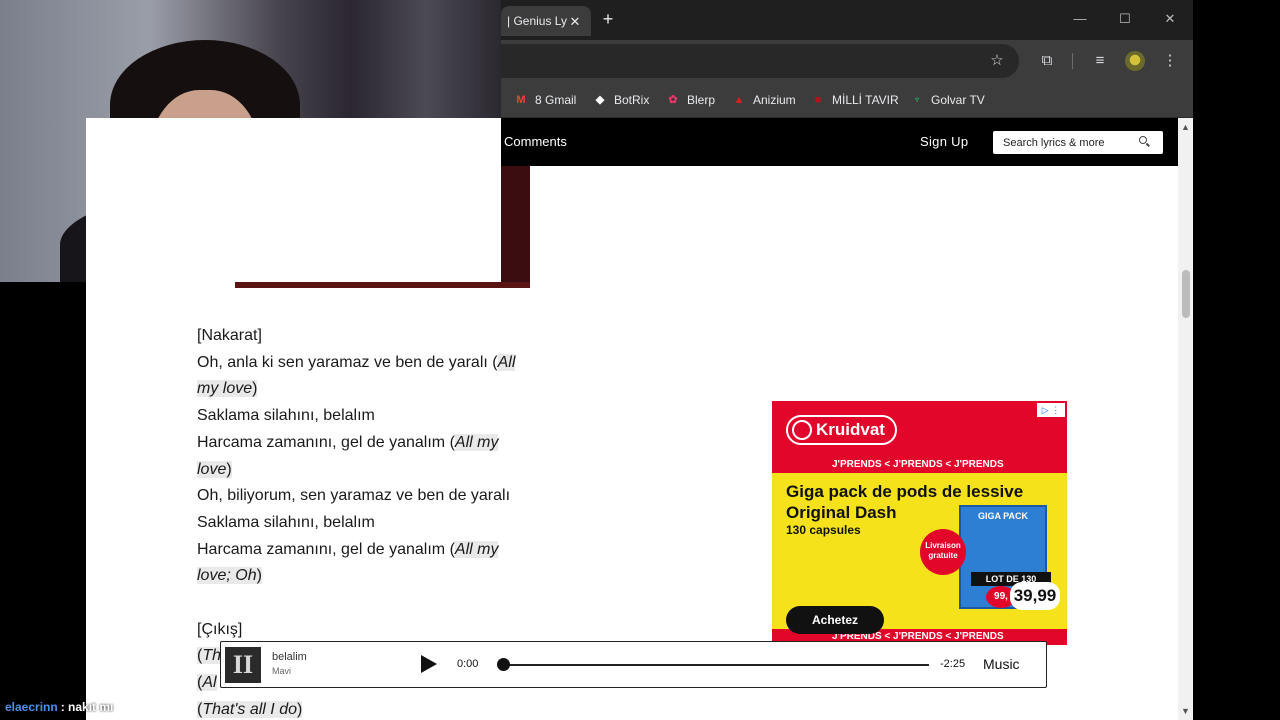 The height and width of the screenshot is (720, 1280). I want to click on search-box, so click(1078, 142).